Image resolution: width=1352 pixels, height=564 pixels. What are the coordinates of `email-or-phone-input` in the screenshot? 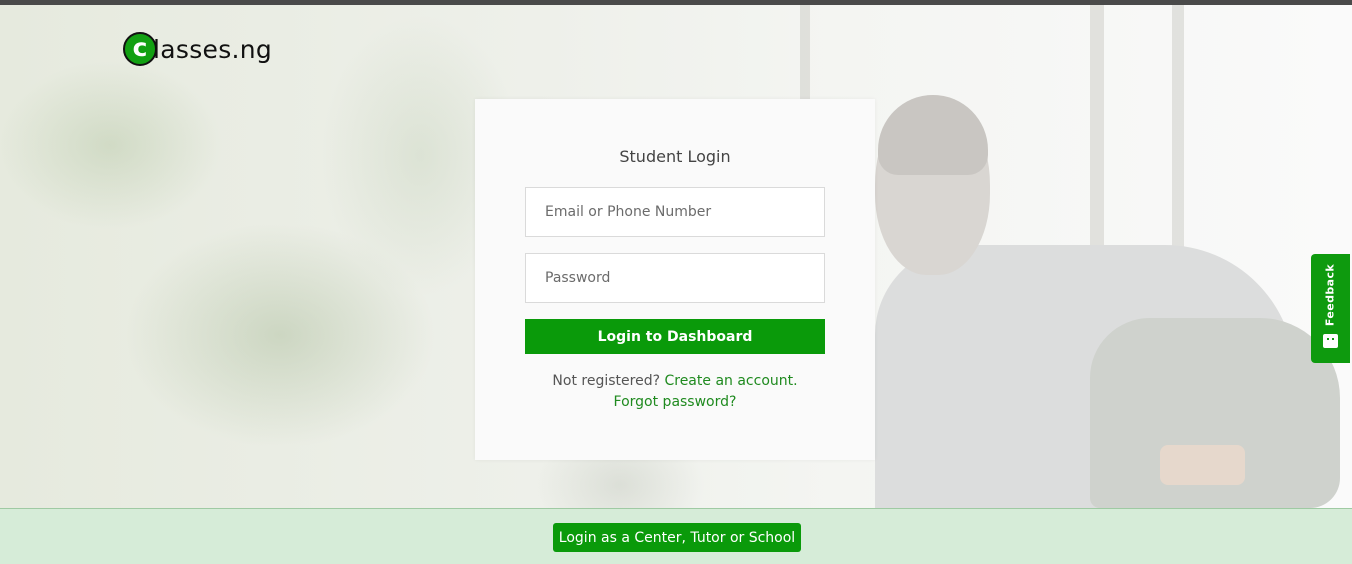 It's located at (675, 212).